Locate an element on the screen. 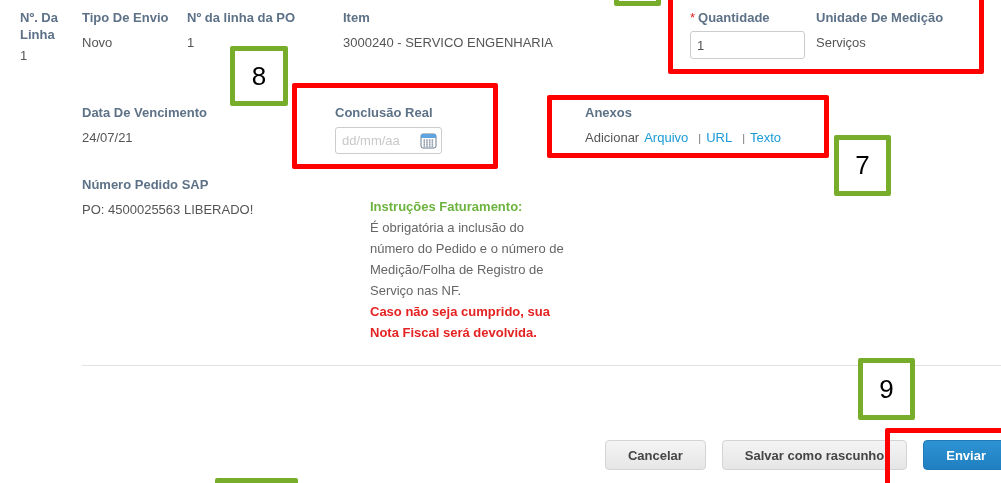 The height and width of the screenshot is (483, 1001). field-label: Número Pedido SAP is located at coordinates (145, 184).